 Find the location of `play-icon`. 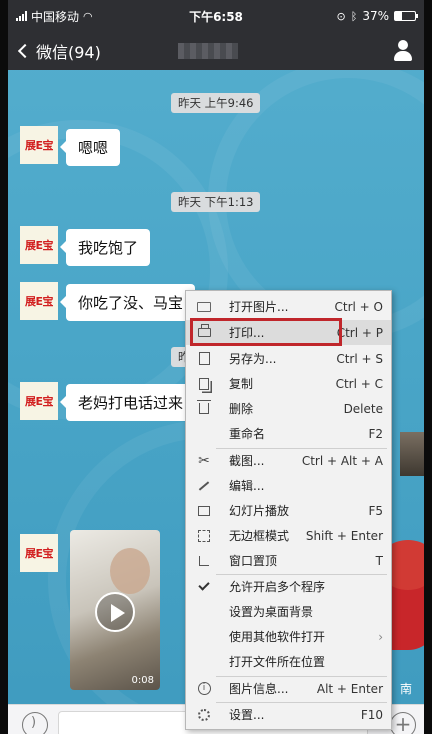

play-icon is located at coordinates (115, 612).